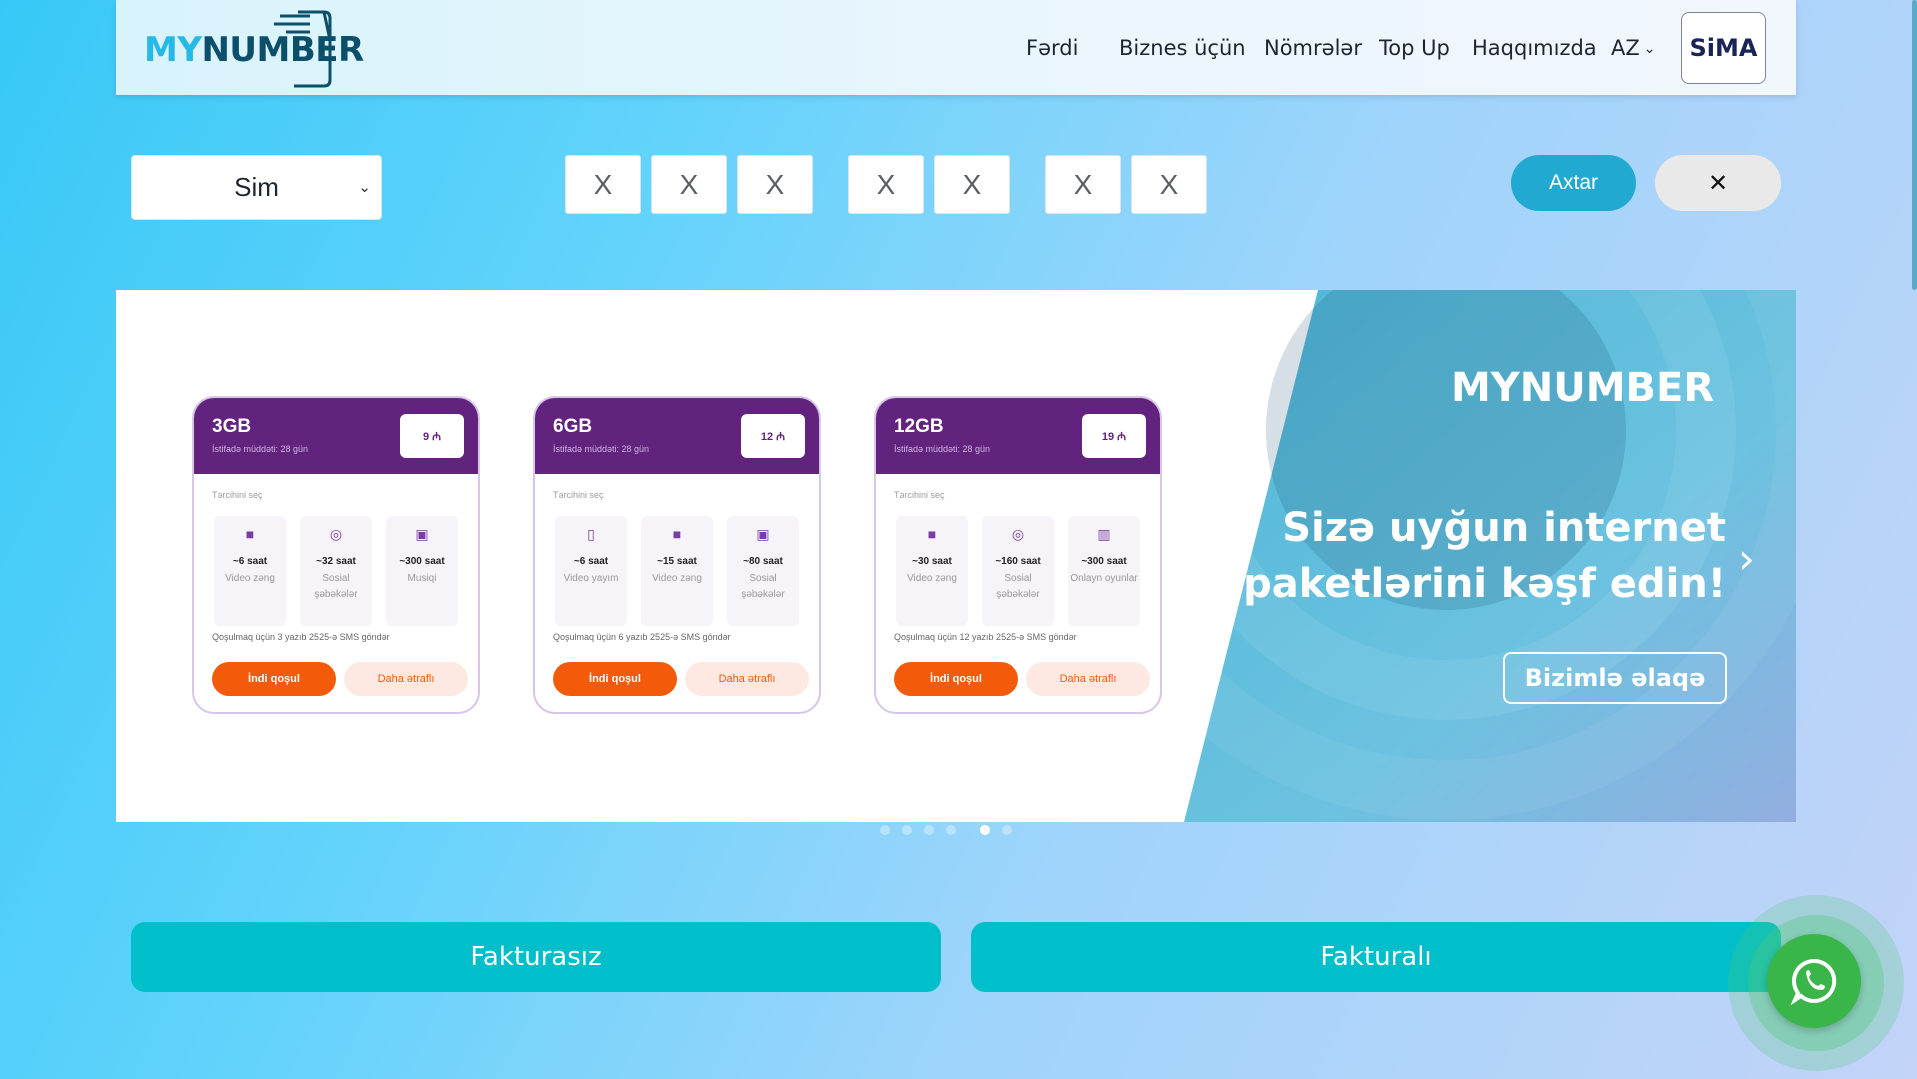 This screenshot has width=1917, height=1079. What do you see at coordinates (763, 571) in the screenshot?
I see `option-tile: ▣ ~80 saat Sosial şəbəkələr` at bounding box center [763, 571].